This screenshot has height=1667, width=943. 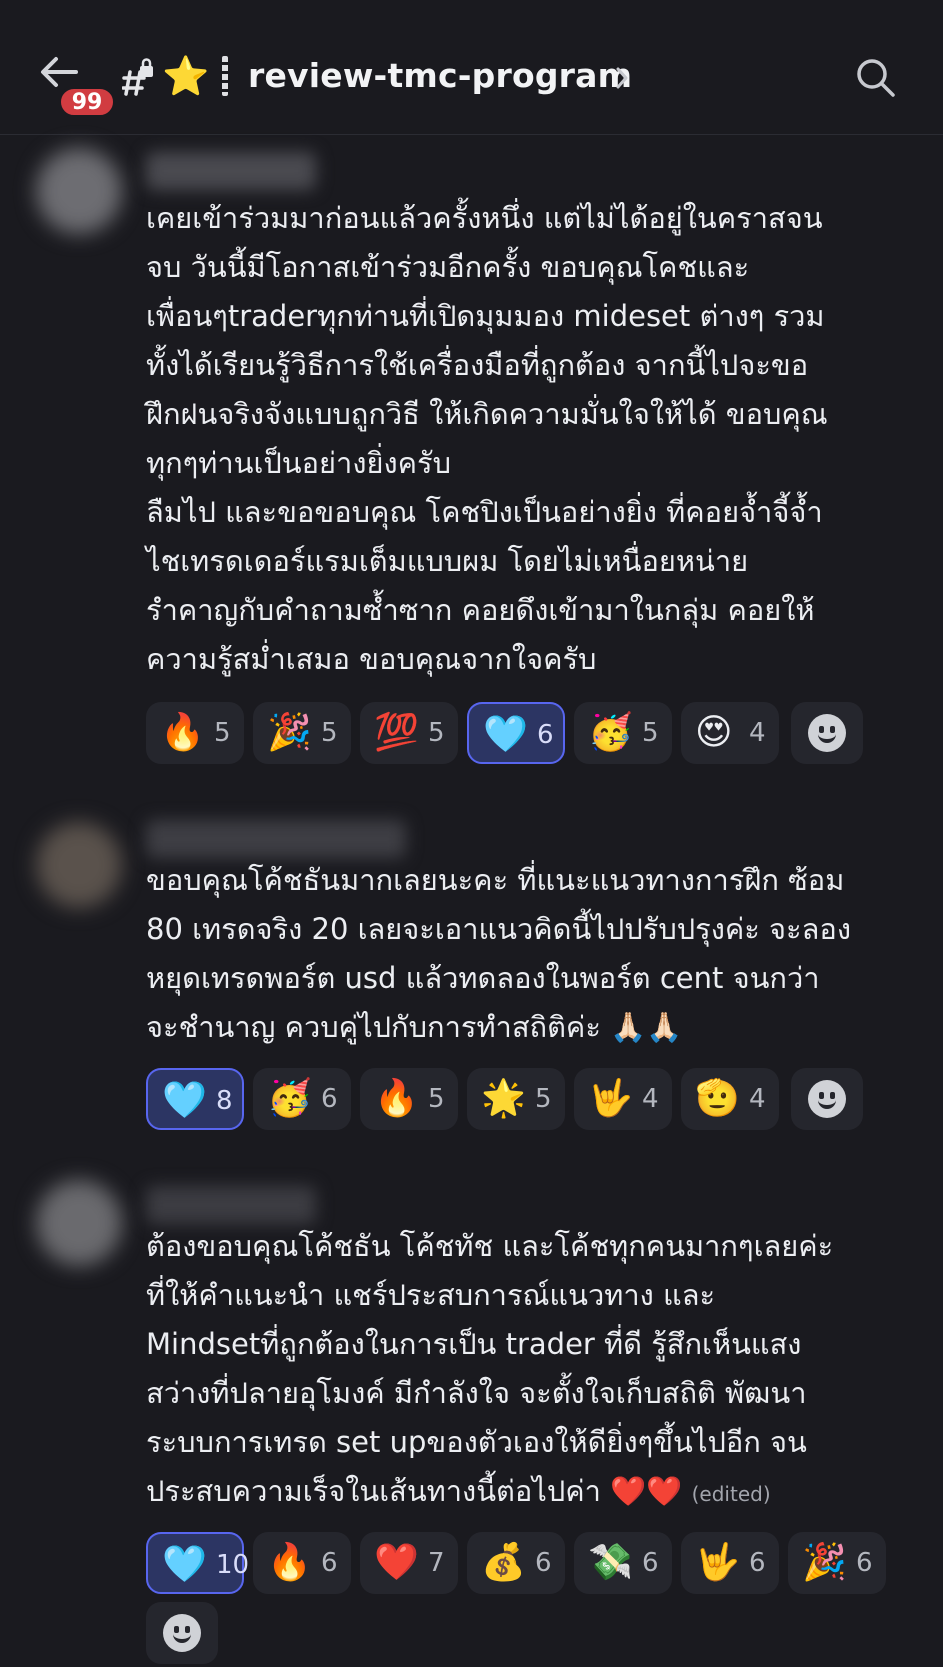 What do you see at coordinates (186, 76) in the screenshot?
I see `channel-emoji: ⭐` at bounding box center [186, 76].